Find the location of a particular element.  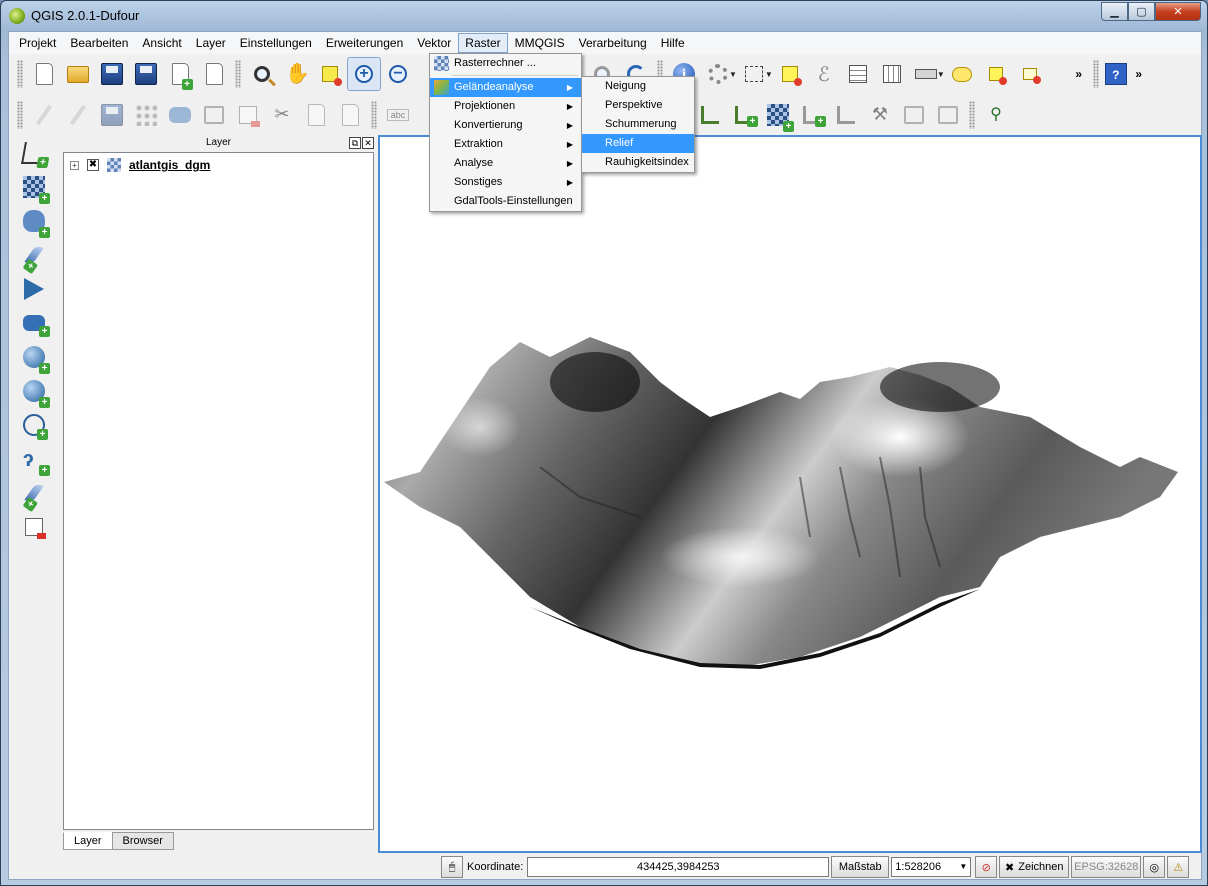

open-project-button is located at coordinates (78, 74).